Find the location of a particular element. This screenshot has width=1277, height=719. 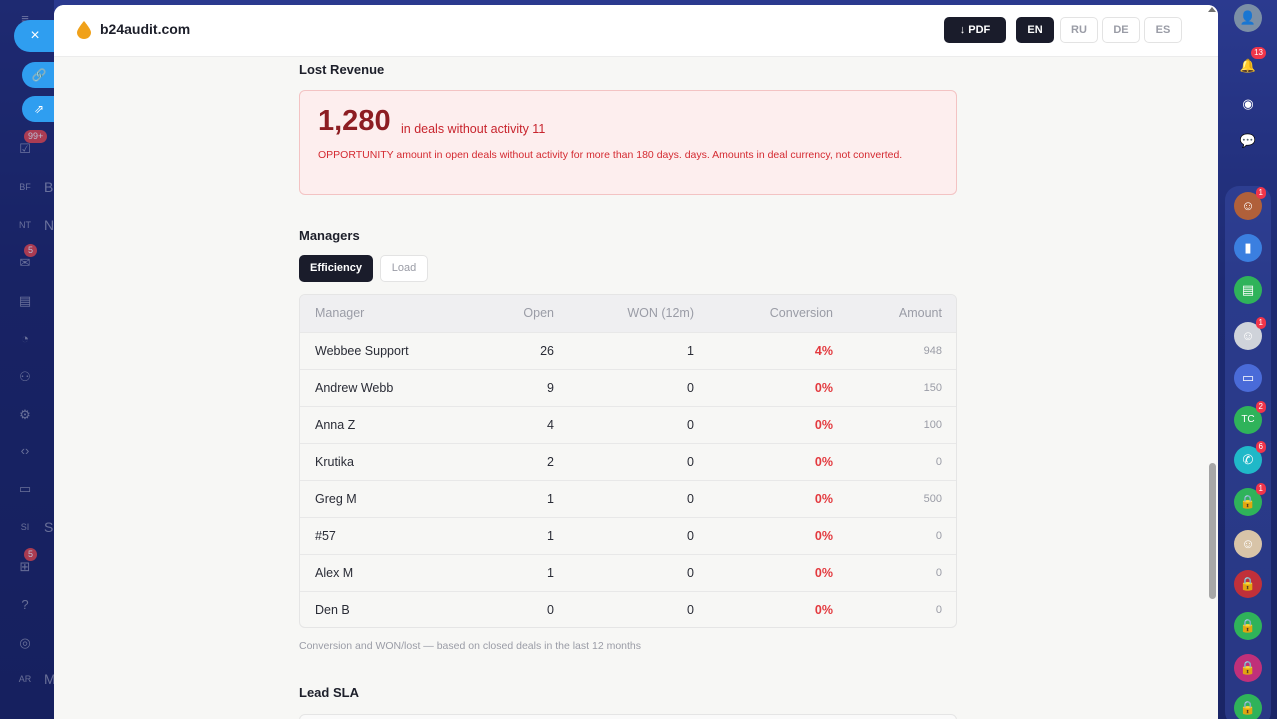

group-chat-label: TC is located at coordinates (1248, 419).